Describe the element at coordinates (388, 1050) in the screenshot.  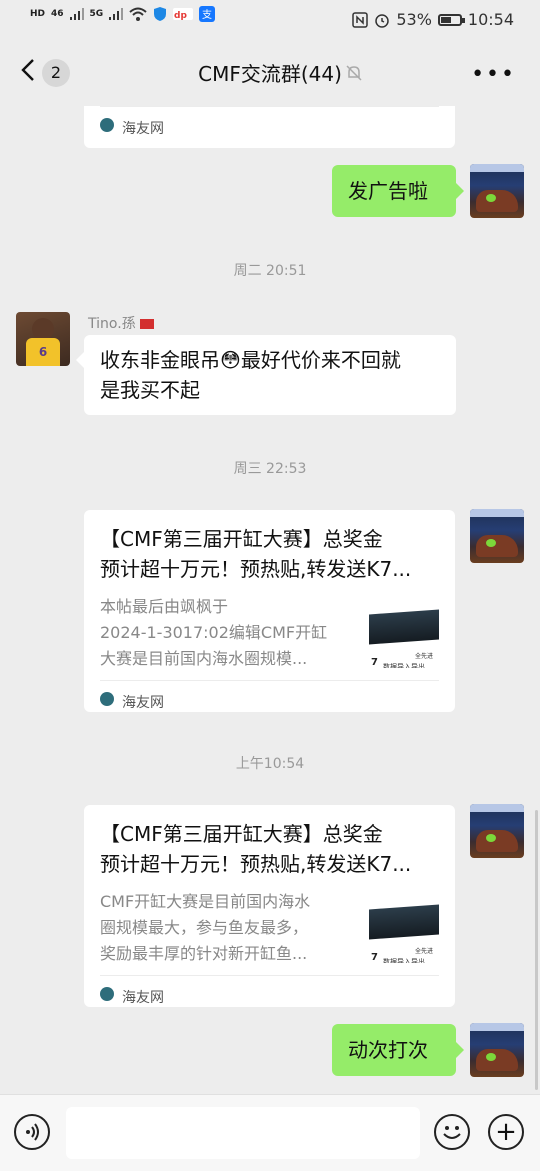
I see `message-text: 动次打次` at that location.